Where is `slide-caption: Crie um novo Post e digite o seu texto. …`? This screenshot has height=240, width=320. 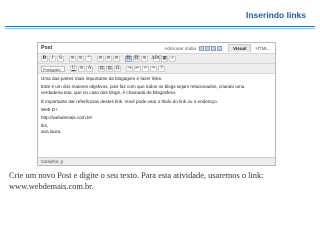 slide-caption: Crie um novo Post e digite o seu texto. … is located at coordinates (159, 181).